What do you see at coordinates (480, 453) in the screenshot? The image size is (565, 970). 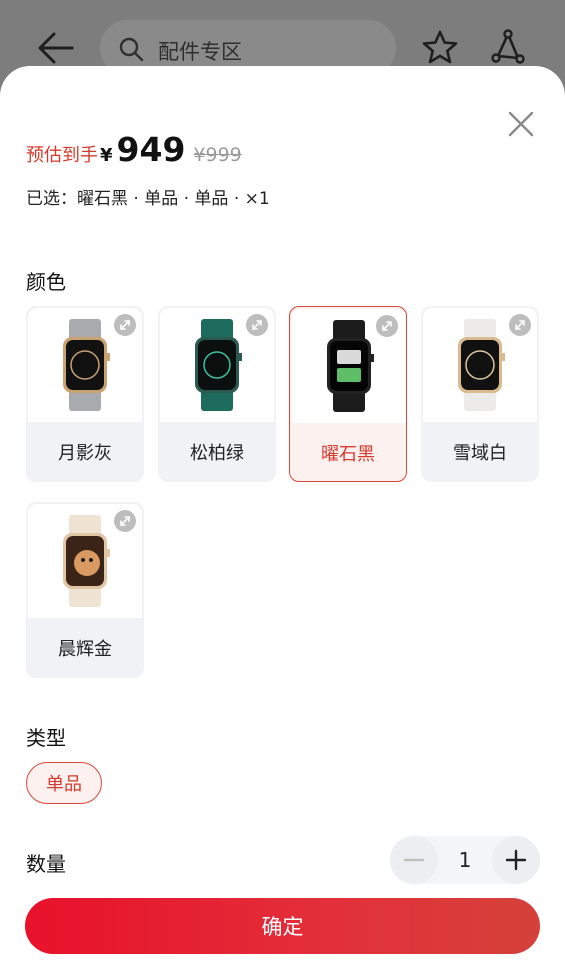 I see `color-option-label: 雪域白` at bounding box center [480, 453].